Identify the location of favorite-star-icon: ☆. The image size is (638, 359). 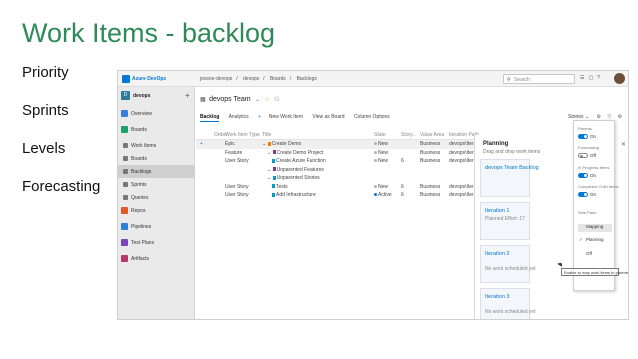
(266, 100).